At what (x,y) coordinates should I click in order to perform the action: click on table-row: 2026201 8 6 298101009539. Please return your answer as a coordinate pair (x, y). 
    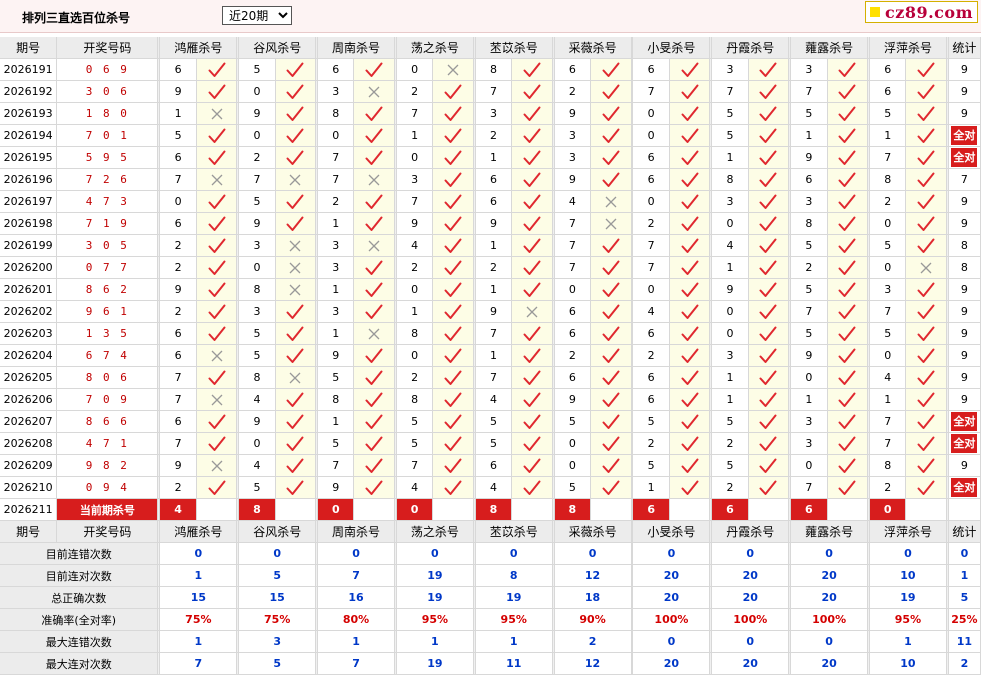
    Looking at the image, I should click on (490, 289).